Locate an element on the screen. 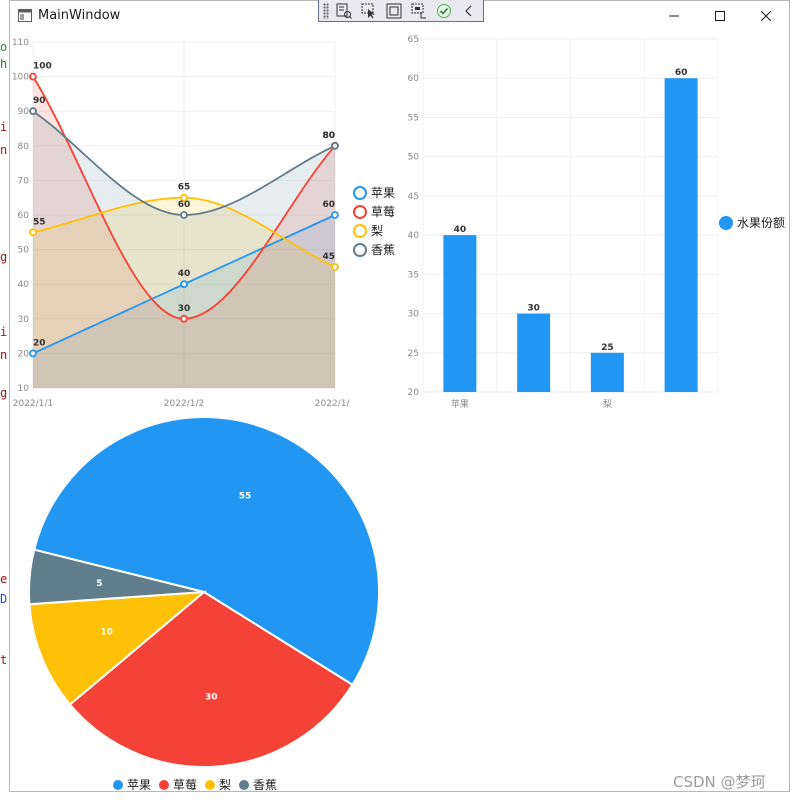 This screenshot has width=800, height=800. app-window-icon is located at coordinates (25, 15).